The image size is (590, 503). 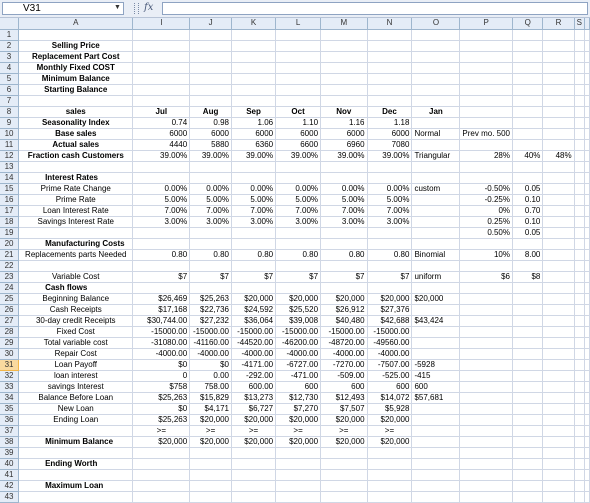 What do you see at coordinates (344, 332) in the screenshot?
I see `cell-m28: -15000.00` at bounding box center [344, 332].